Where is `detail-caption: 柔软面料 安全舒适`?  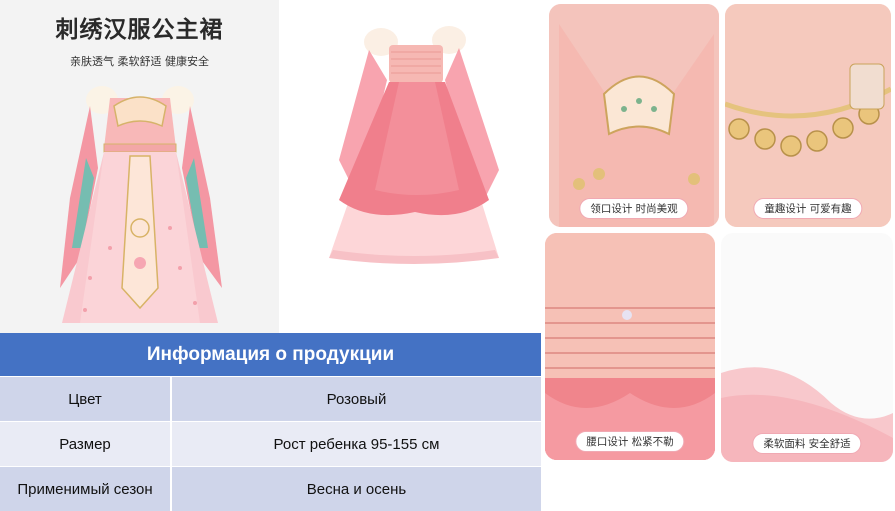
detail-caption: 柔软面料 安全舒适 is located at coordinates (806, 443).